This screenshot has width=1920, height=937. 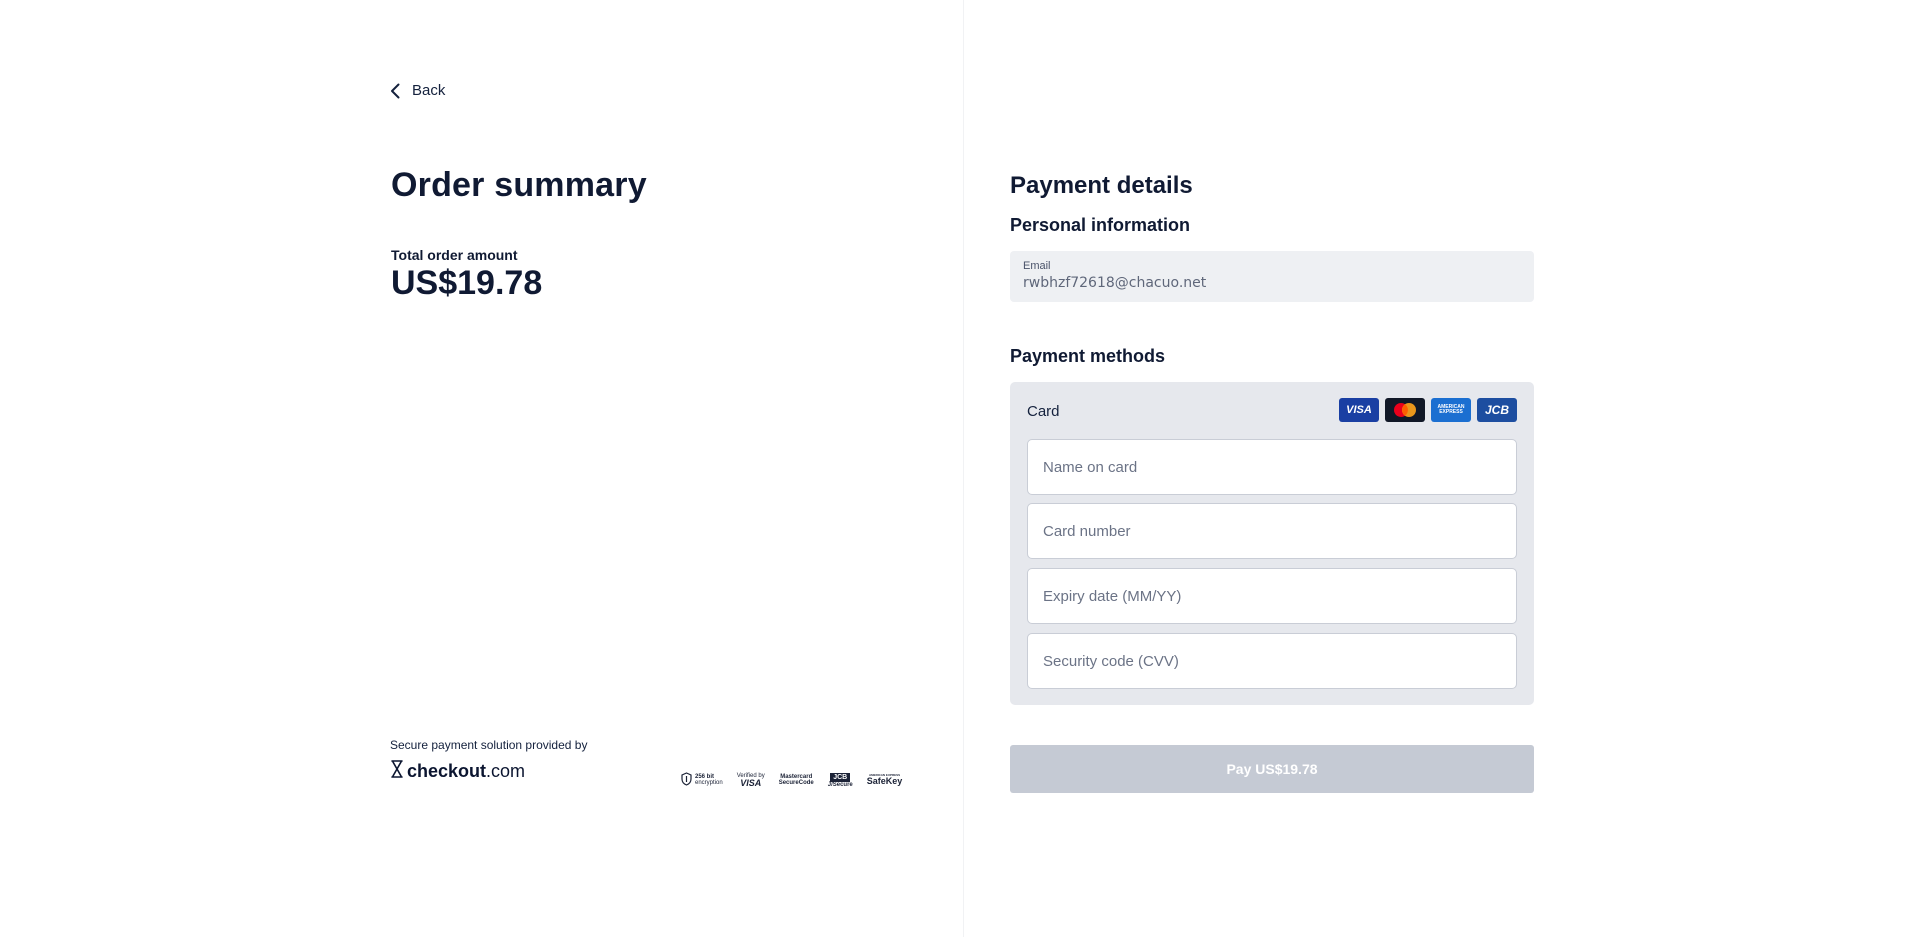 I want to click on email-label: Email, so click(x=1037, y=266).